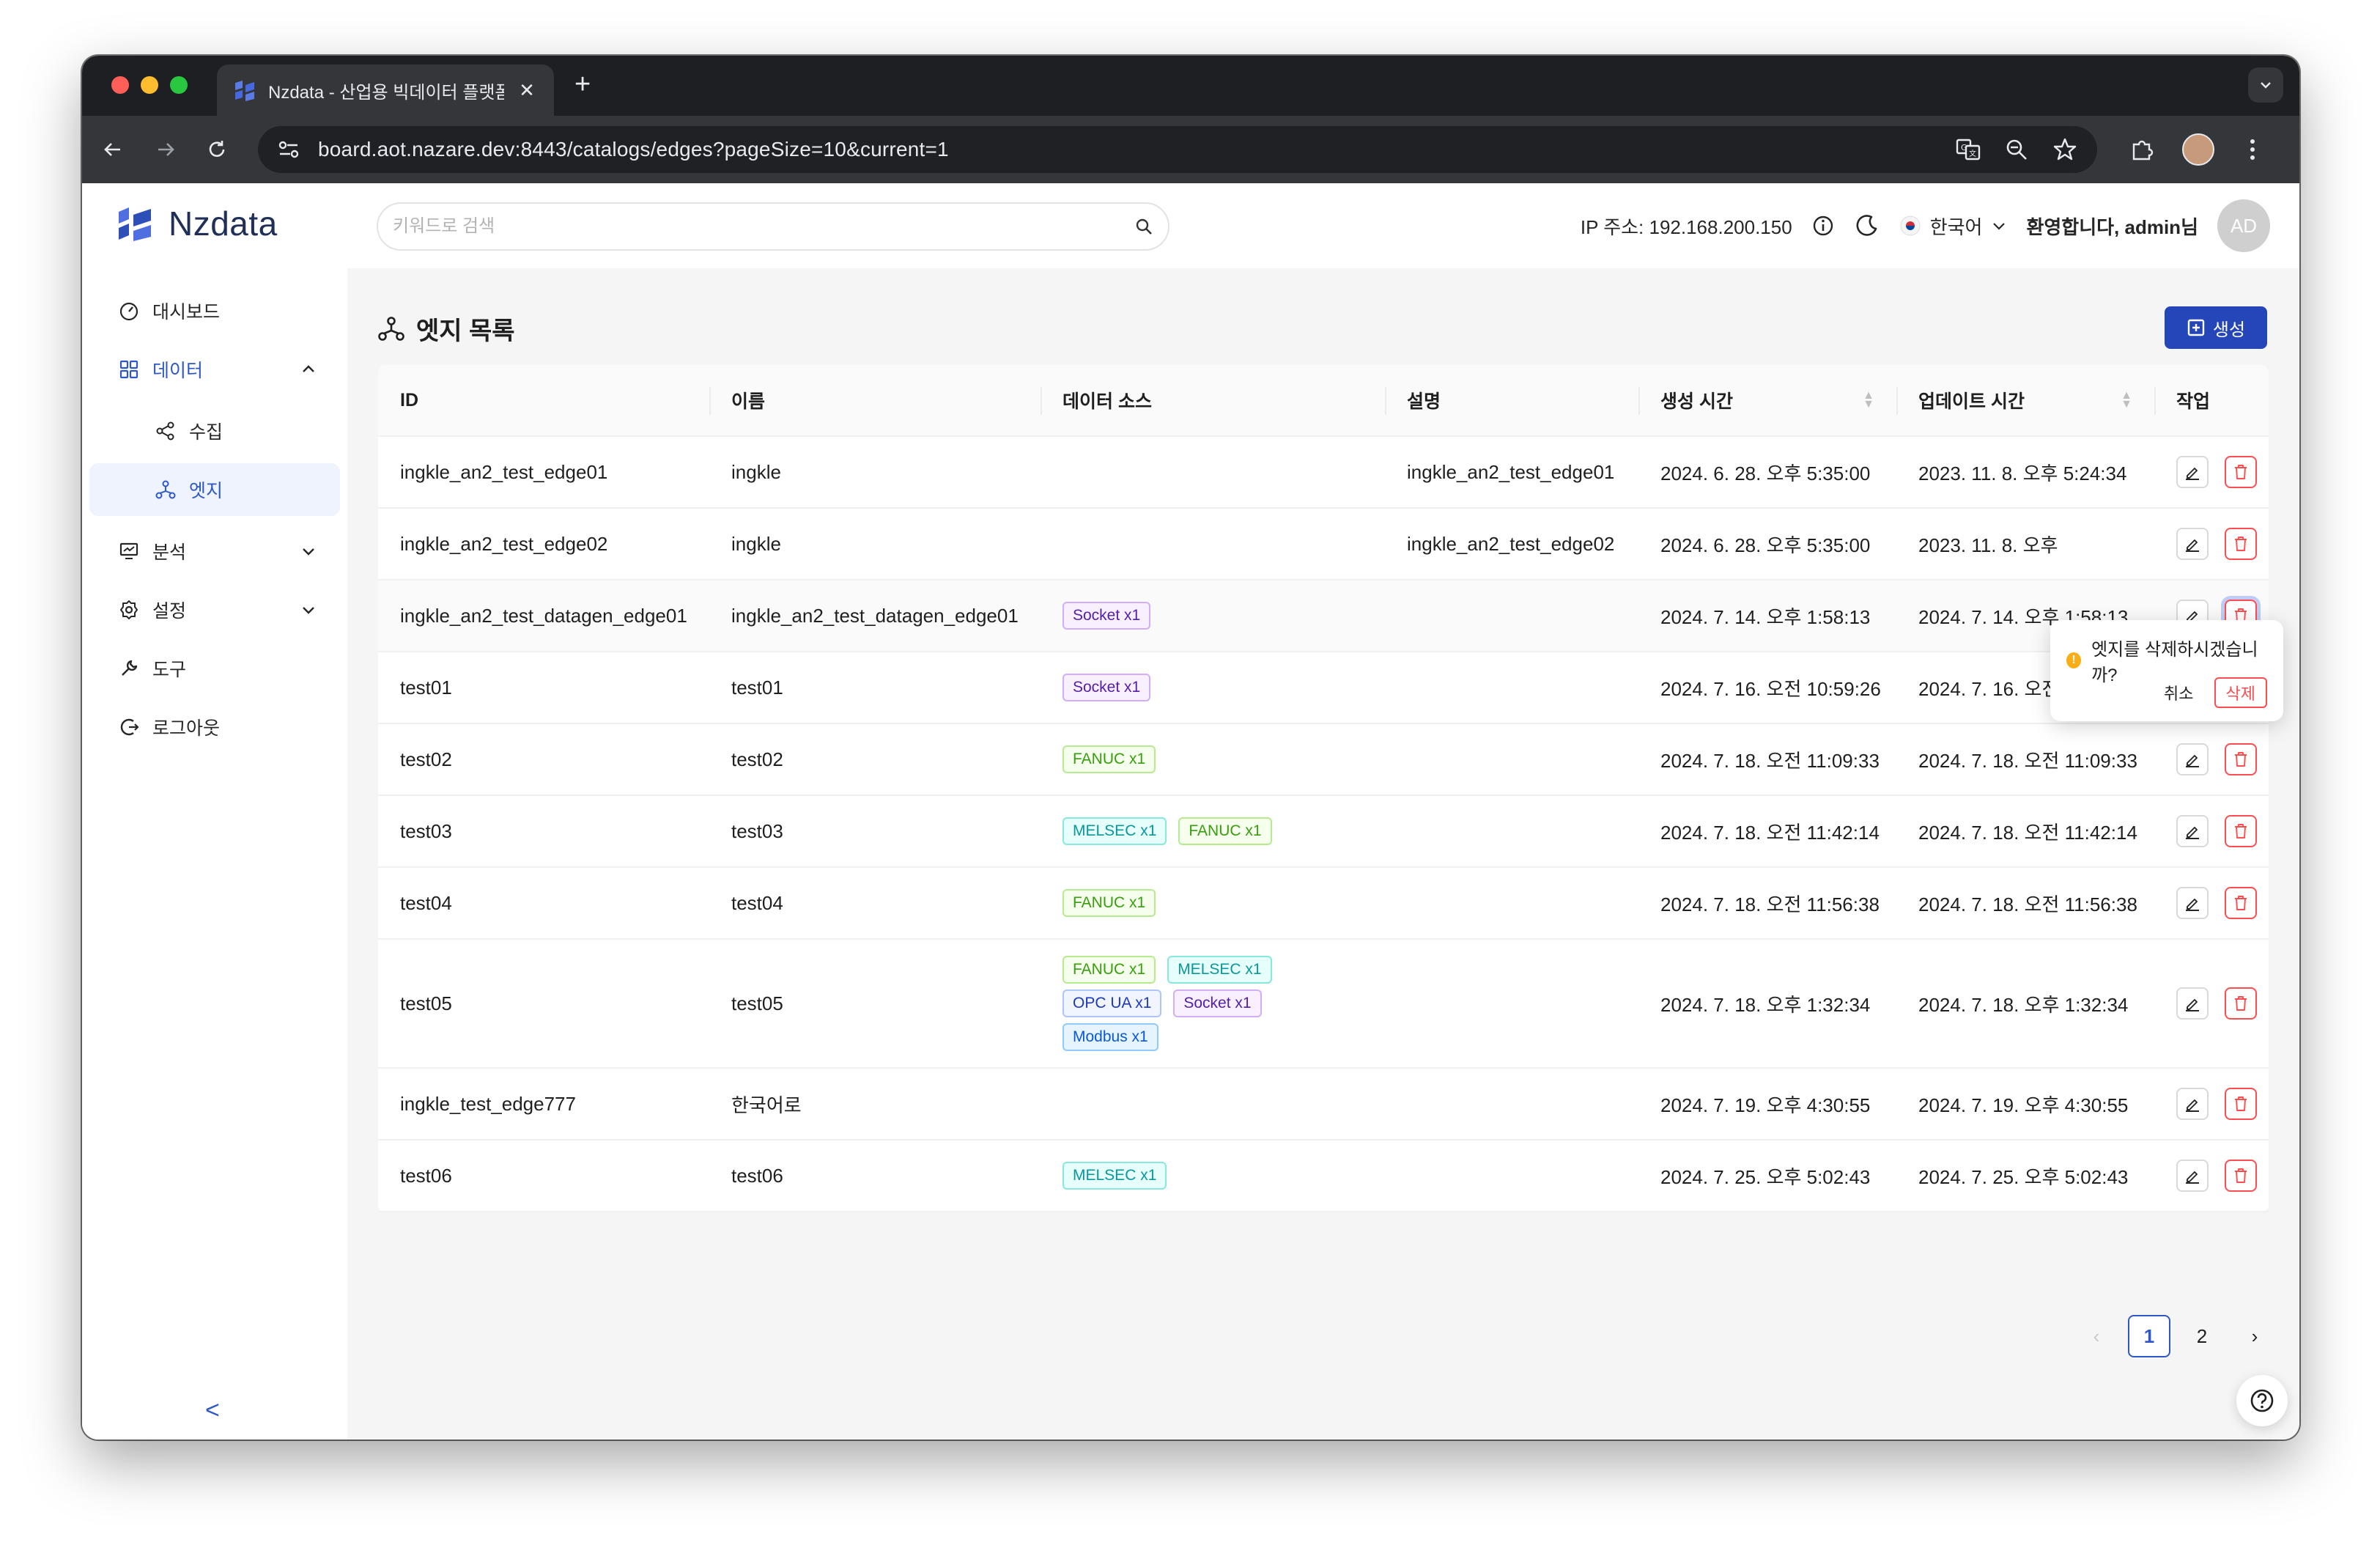 This screenshot has height=1548, width=2380. Describe the element at coordinates (1910, 225) in the screenshot. I see `korea-flag-icon` at that location.